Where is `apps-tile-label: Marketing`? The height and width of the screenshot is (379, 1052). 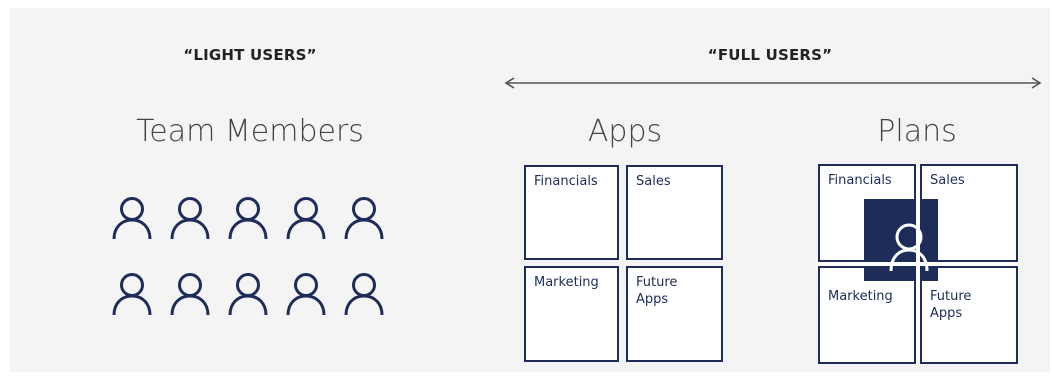
apps-tile-label: Marketing is located at coordinates (566, 282).